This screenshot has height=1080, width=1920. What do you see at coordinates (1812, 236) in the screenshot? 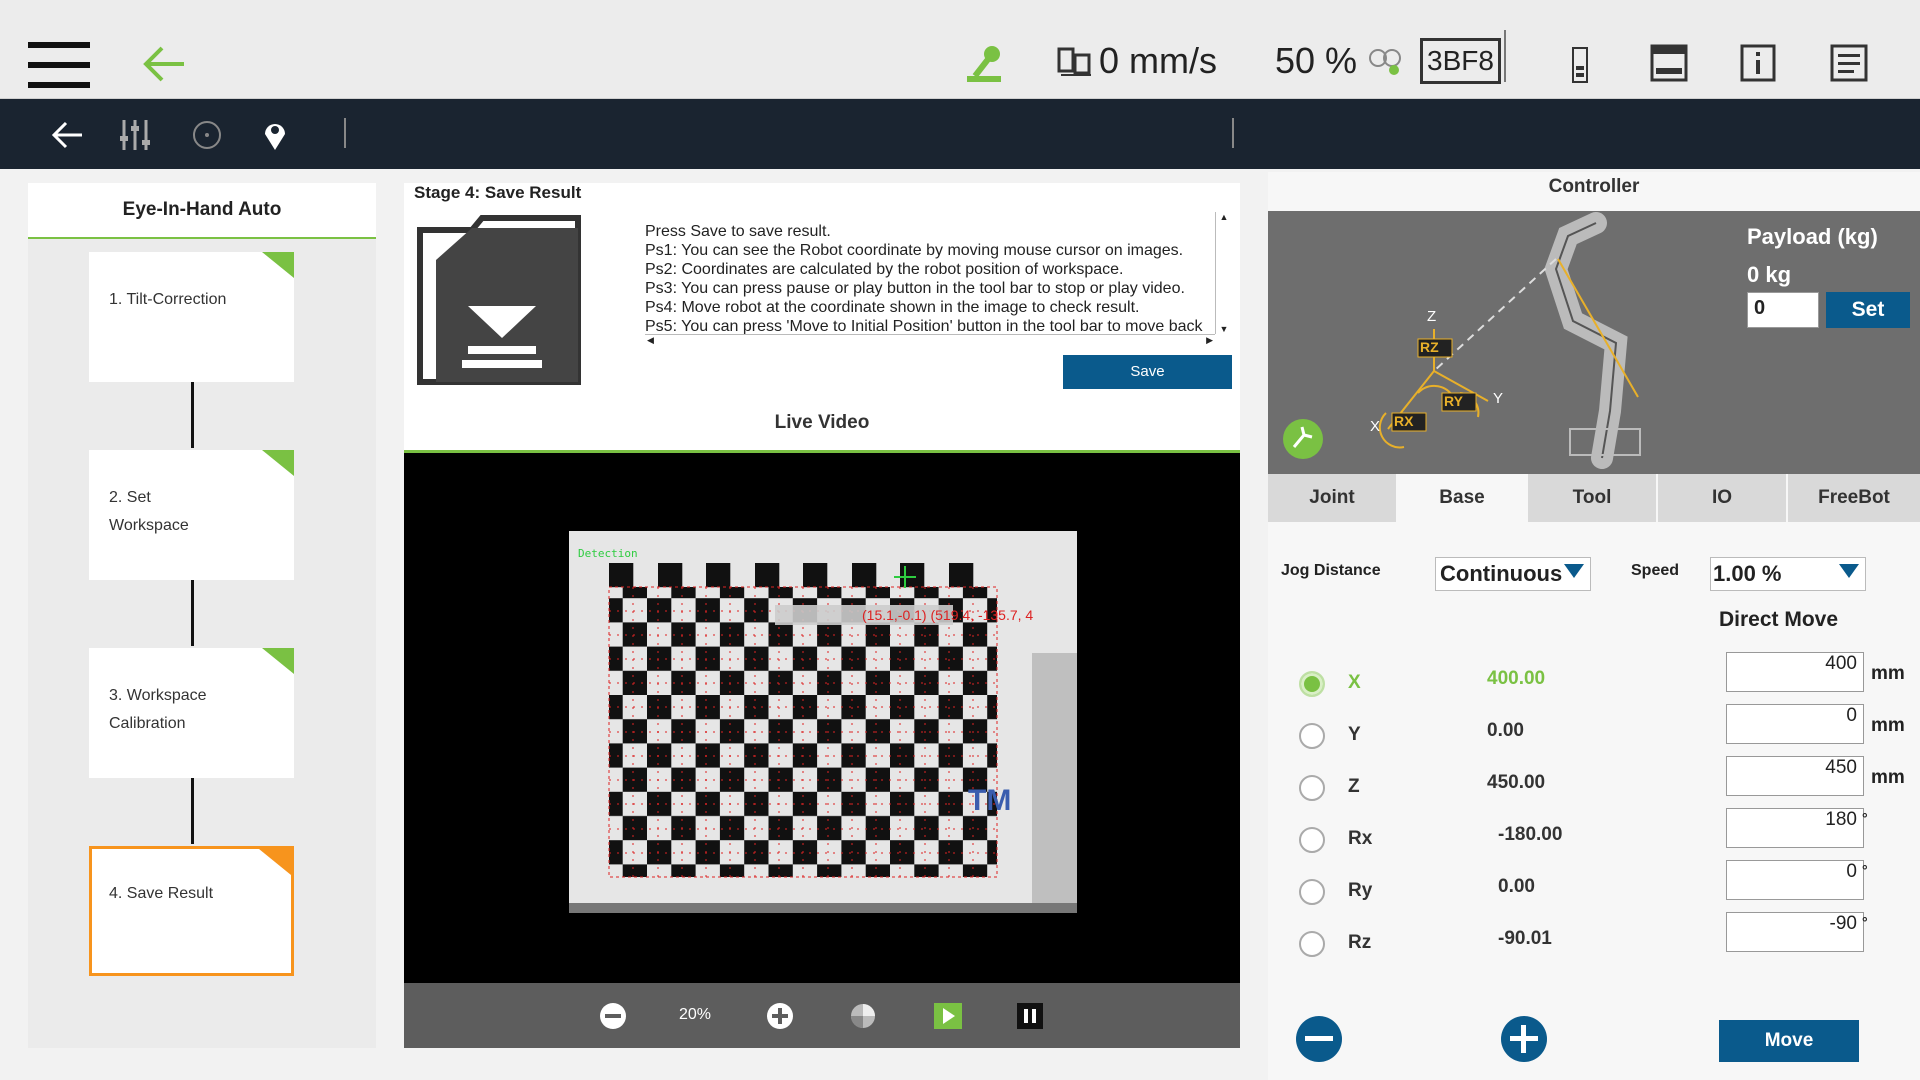
I see `payload-label: Payload (kg)` at bounding box center [1812, 236].